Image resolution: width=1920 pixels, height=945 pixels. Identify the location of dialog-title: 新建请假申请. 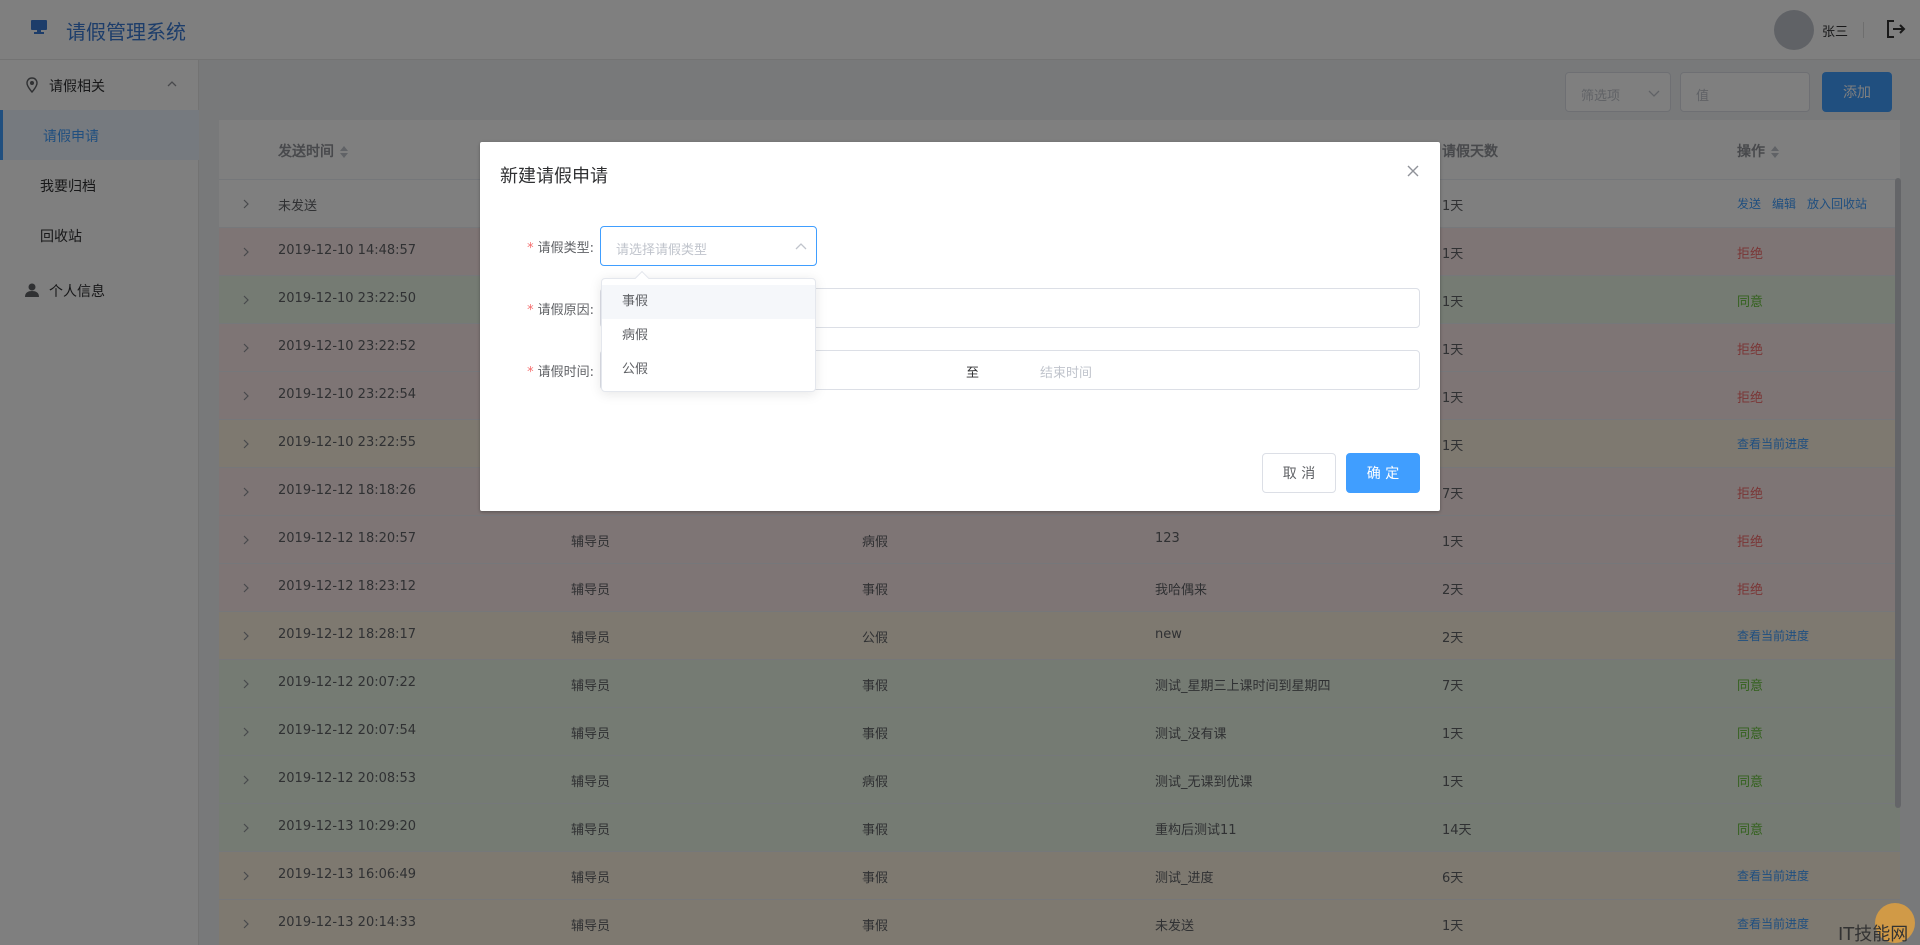
(554, 176).